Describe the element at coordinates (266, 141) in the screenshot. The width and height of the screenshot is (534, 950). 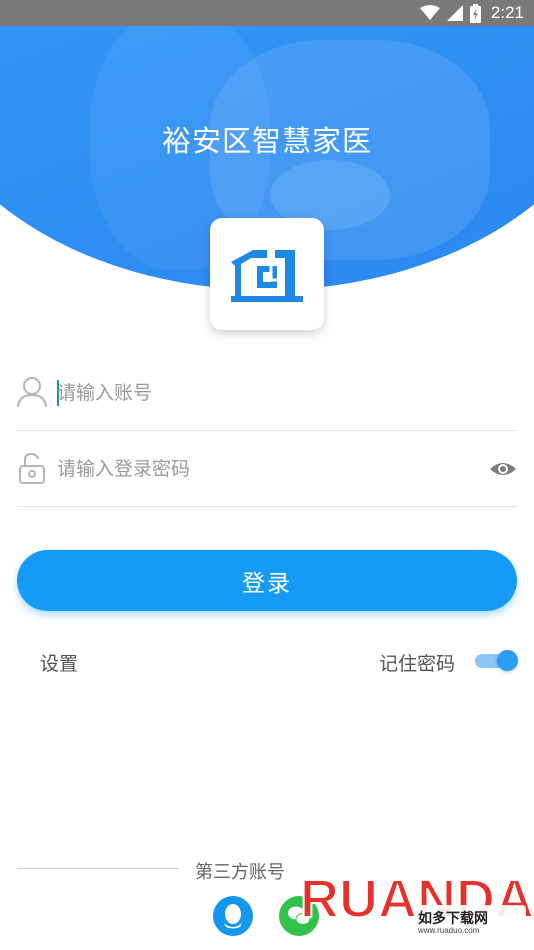
I see `app-title: 裕安区智慧家医` at that location.